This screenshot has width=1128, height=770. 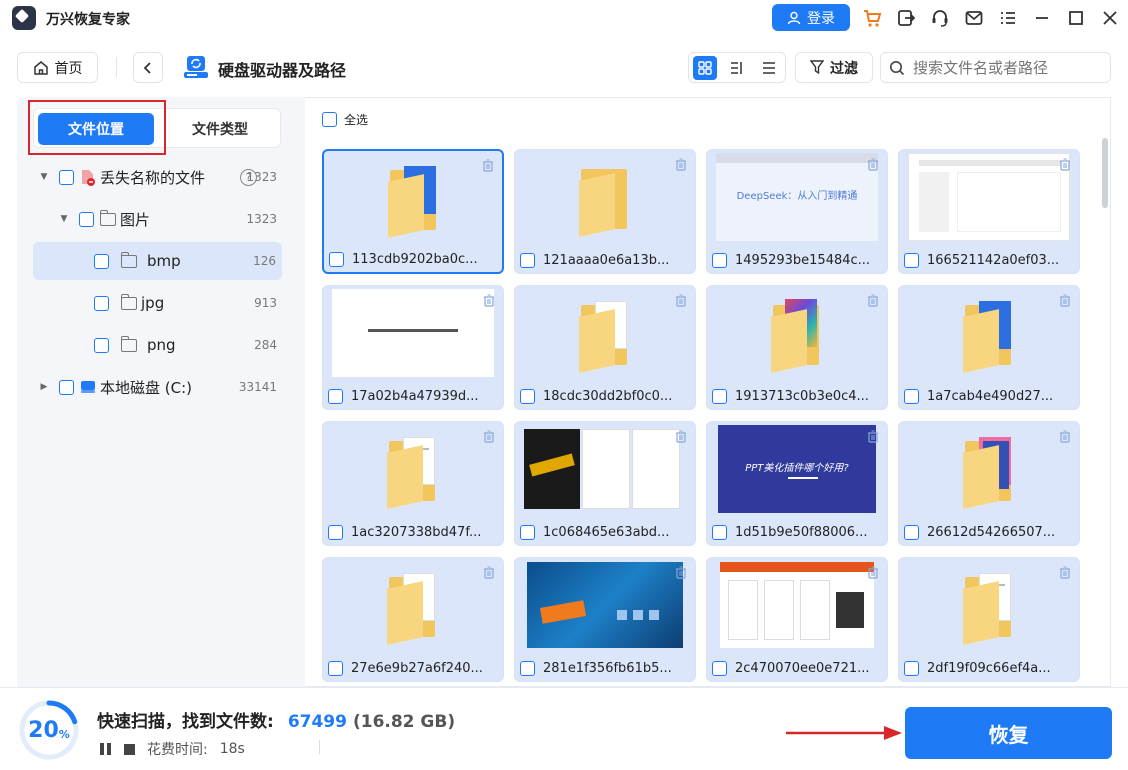 I want to click on filter-button: 过滤, so click(x=834, y=67).